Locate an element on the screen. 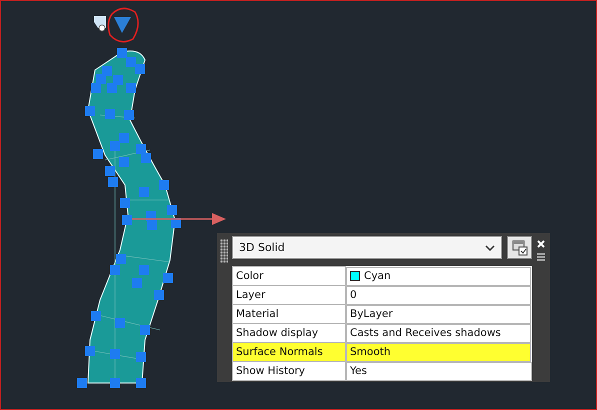 The height and width of the screenshot is (410, 597). property-value: Casts and Receives shadows is located at coordinates (425, 333).